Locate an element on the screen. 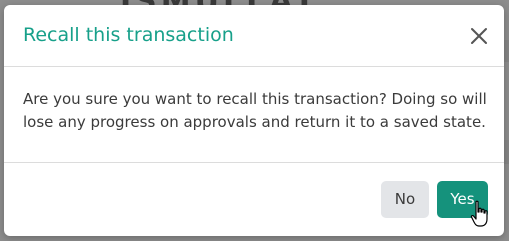 The image size is (509, 241). close-button is located at coordinates (479, 36).